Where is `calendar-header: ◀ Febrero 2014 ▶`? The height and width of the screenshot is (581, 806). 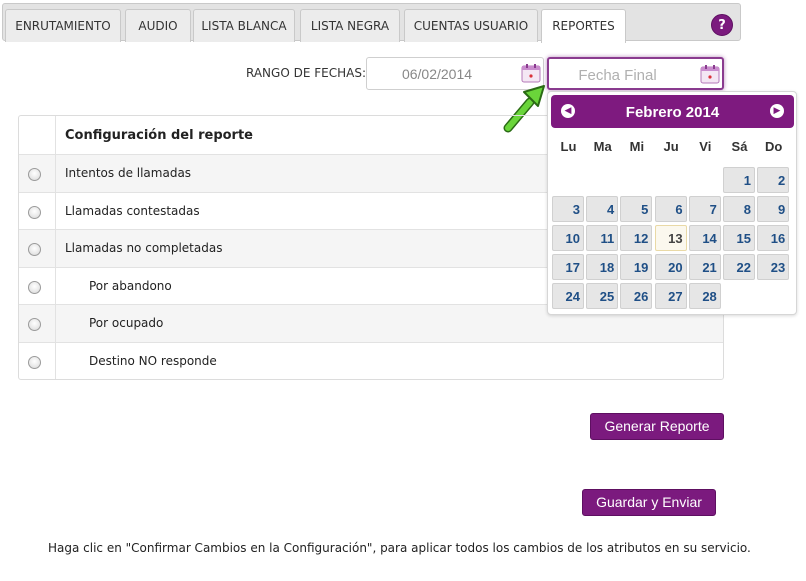 calendar-header: ◀ Febrero 2014 ▶ is located at coordinates (672, 111).